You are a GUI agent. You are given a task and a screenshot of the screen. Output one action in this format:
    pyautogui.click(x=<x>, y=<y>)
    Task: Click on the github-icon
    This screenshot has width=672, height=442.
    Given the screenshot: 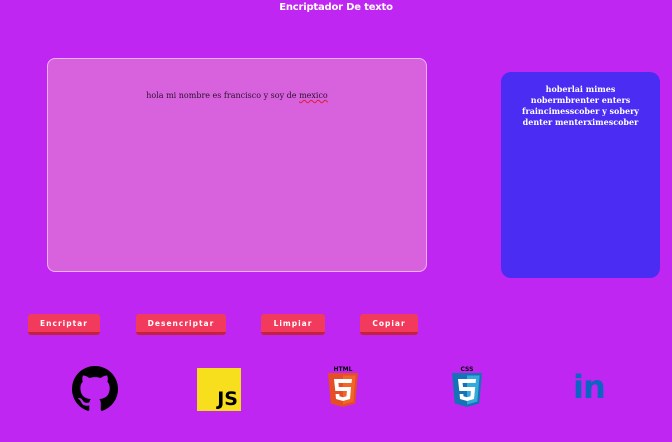 What is the action you would take?
    pyautogui.click(x=95, y=389)
    